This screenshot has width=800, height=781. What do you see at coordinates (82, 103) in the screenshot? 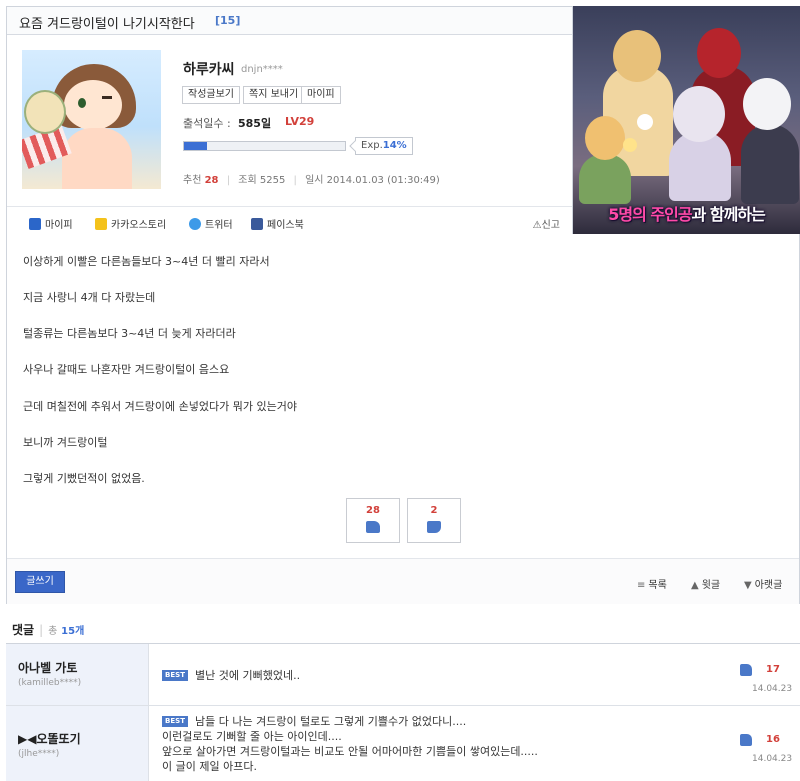
I see `avatar-eye` at bounding box center [82, 103].